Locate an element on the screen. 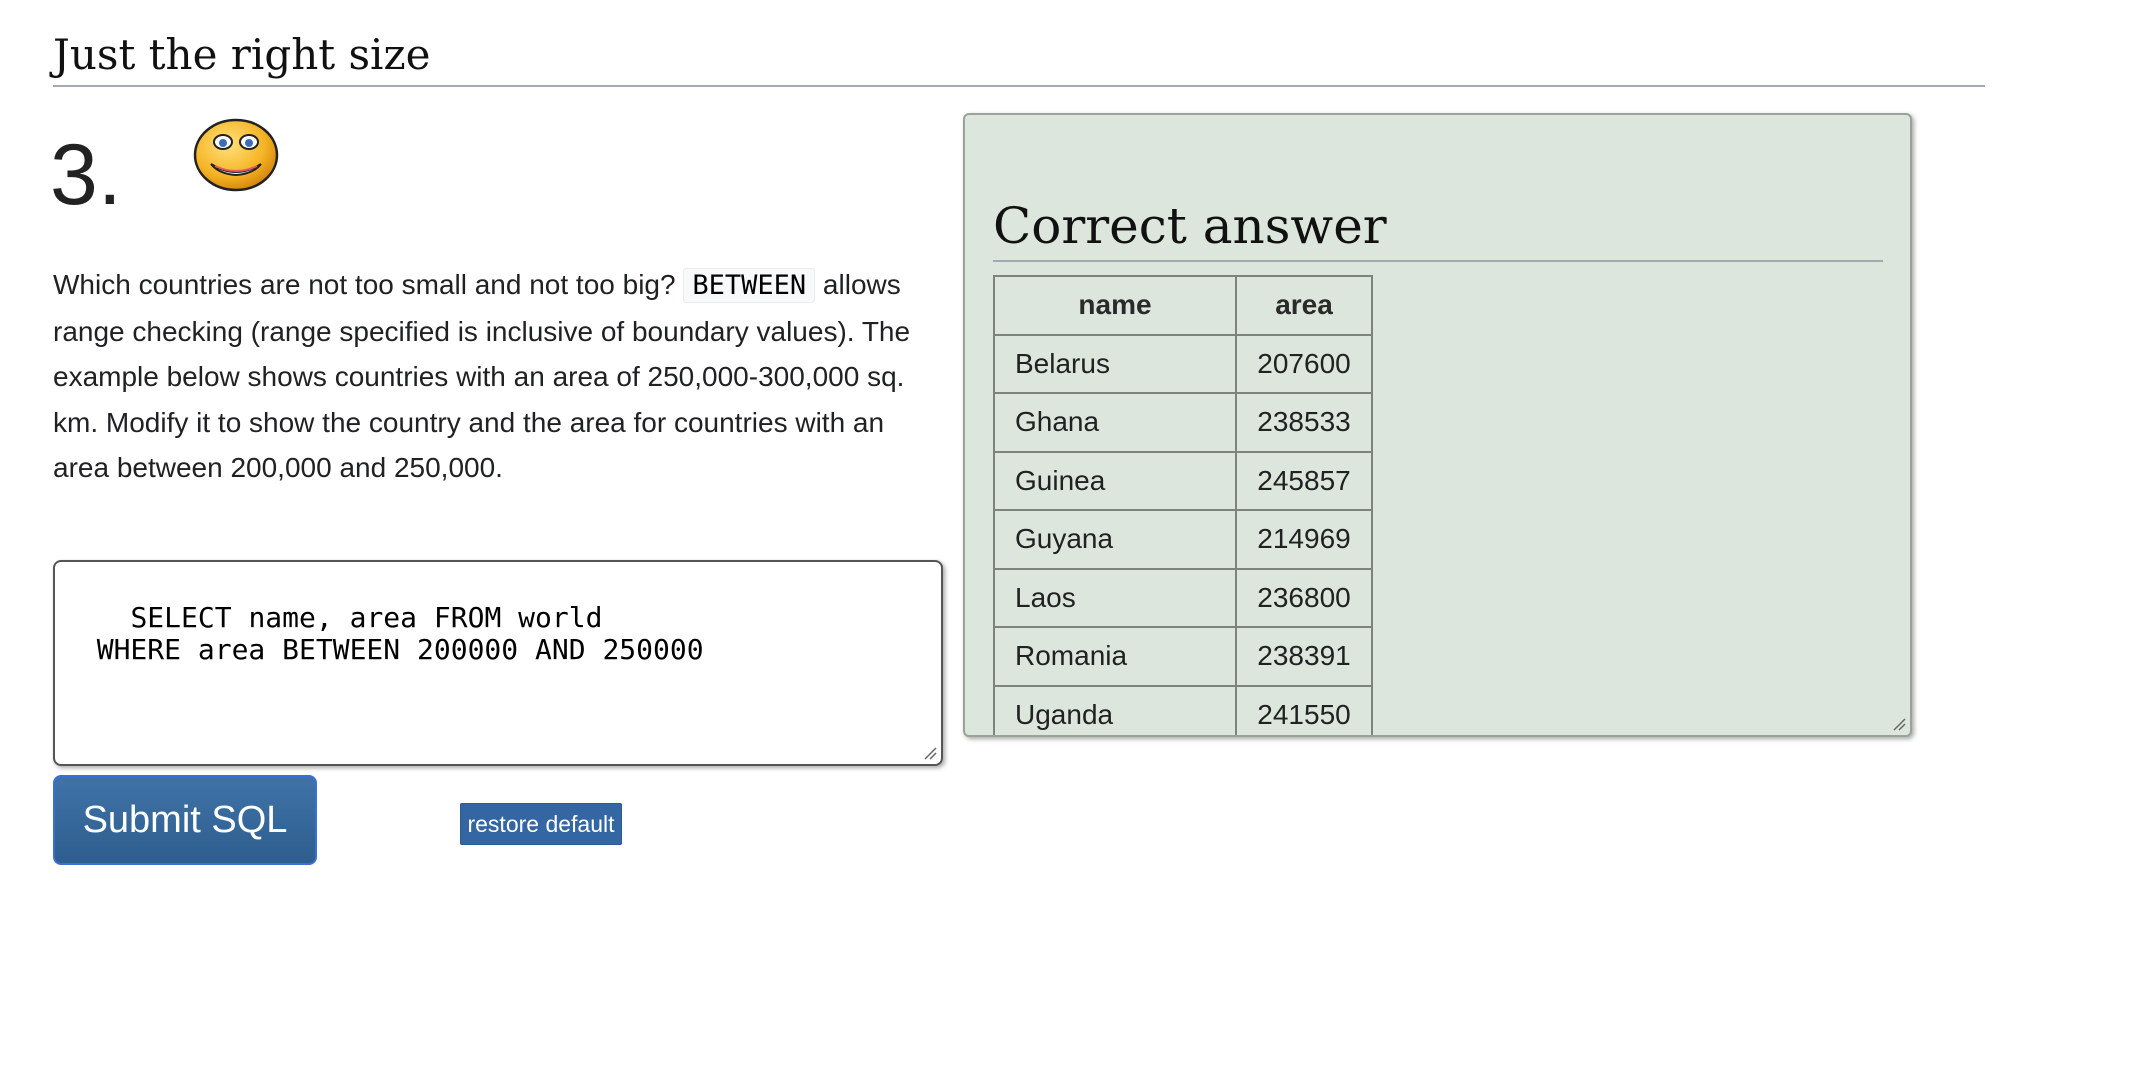  answer-title: Correct answer is located at coordinates (1190, 226).